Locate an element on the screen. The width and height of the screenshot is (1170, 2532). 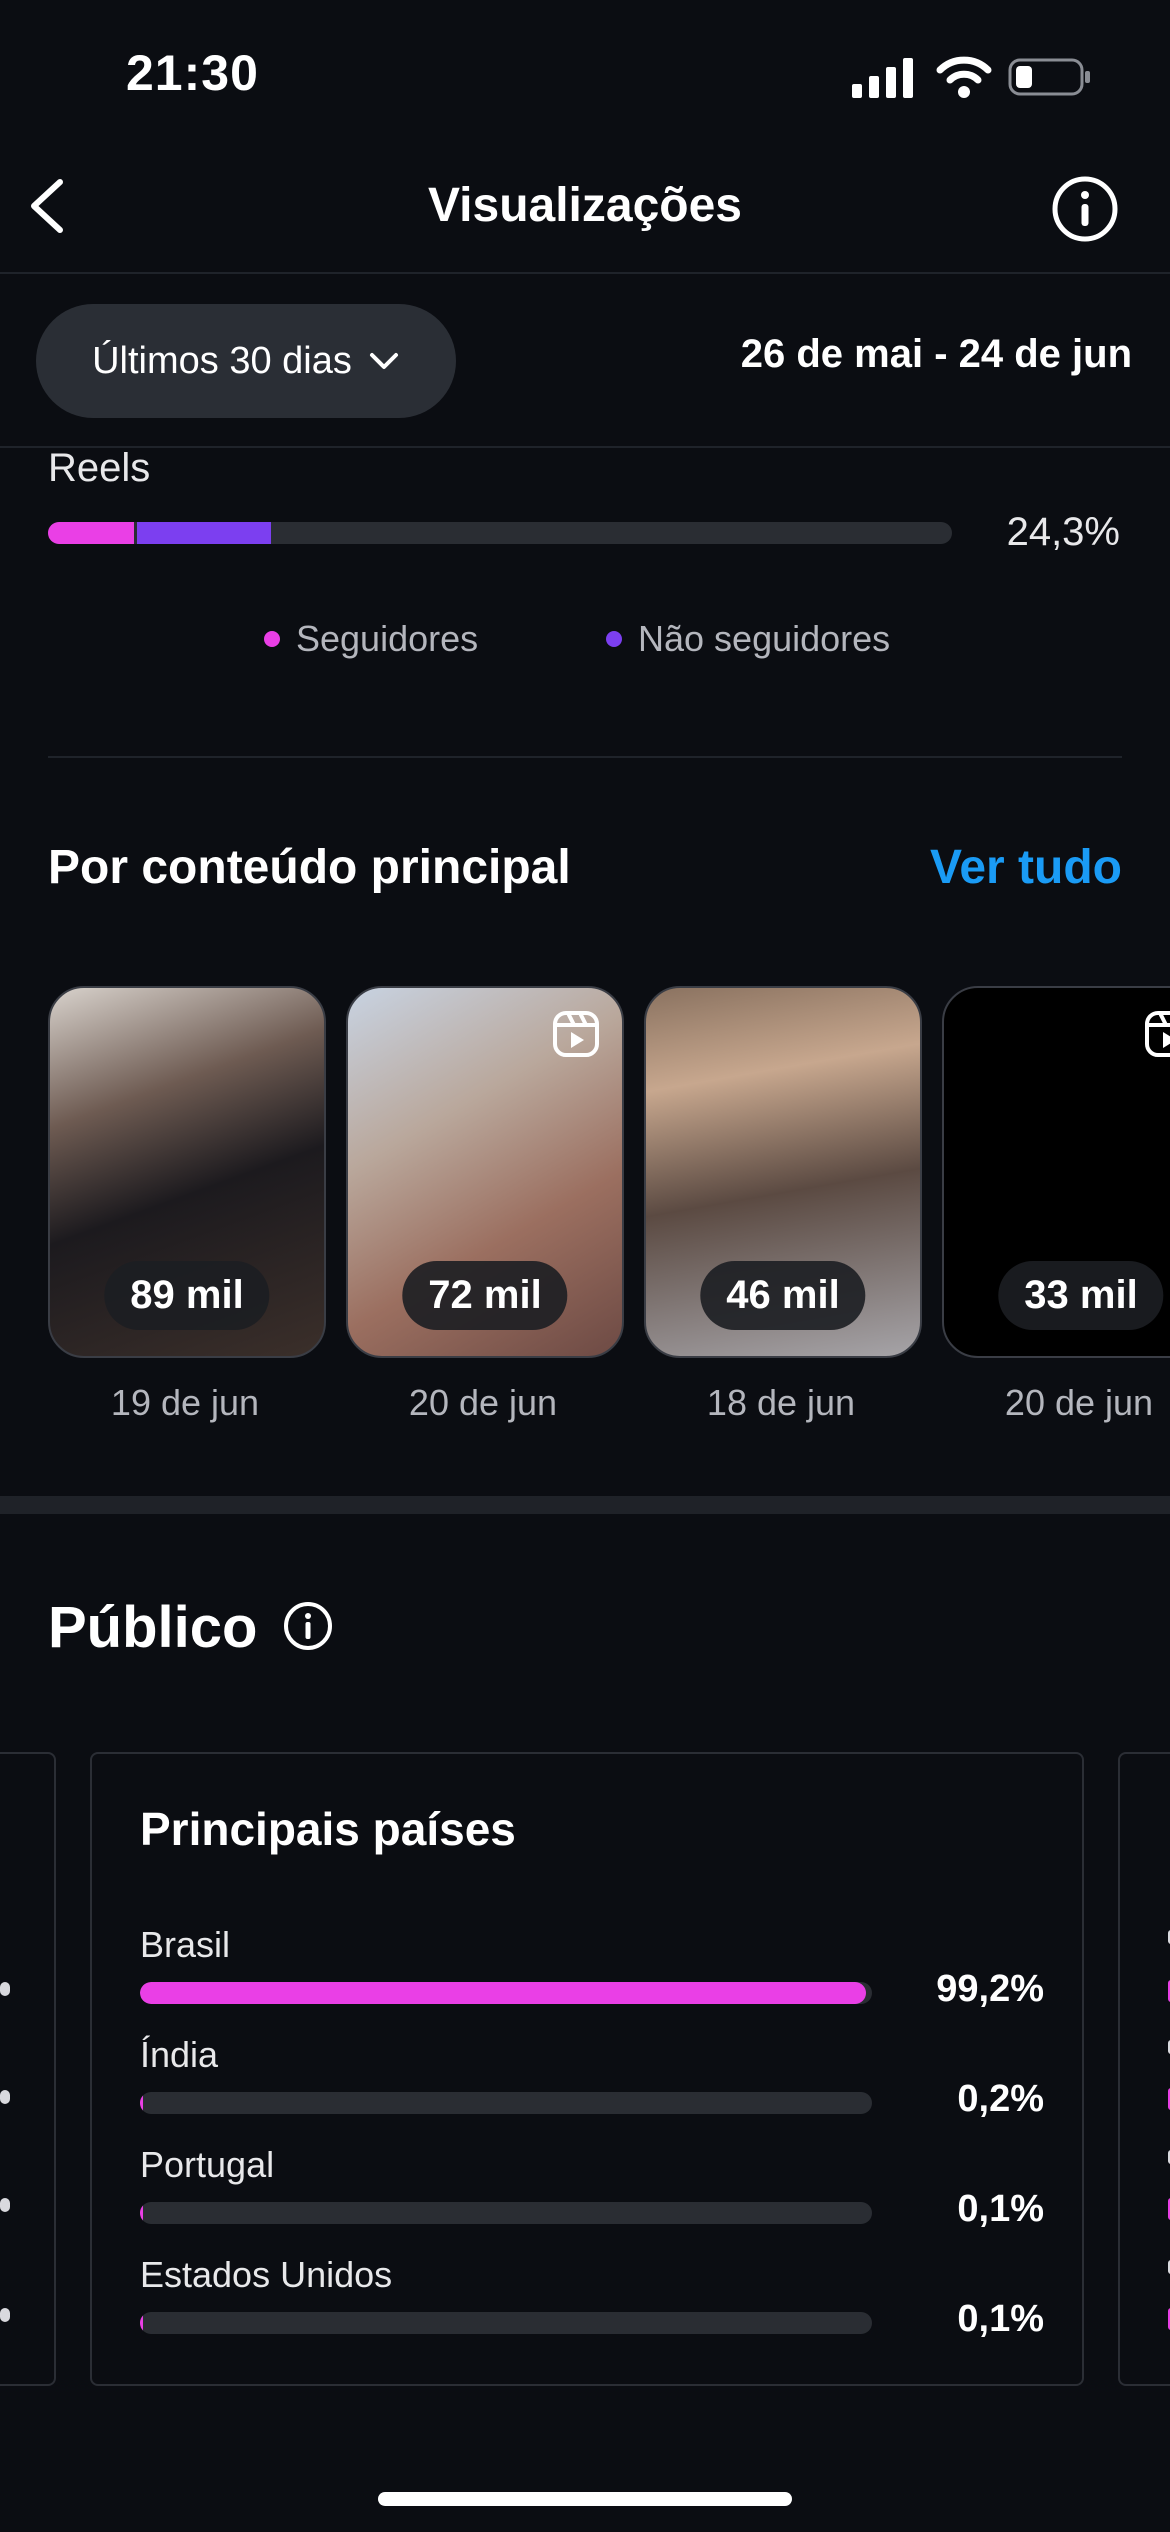
period-label: Últimos 30 dias is located at coordinates (222, 360).